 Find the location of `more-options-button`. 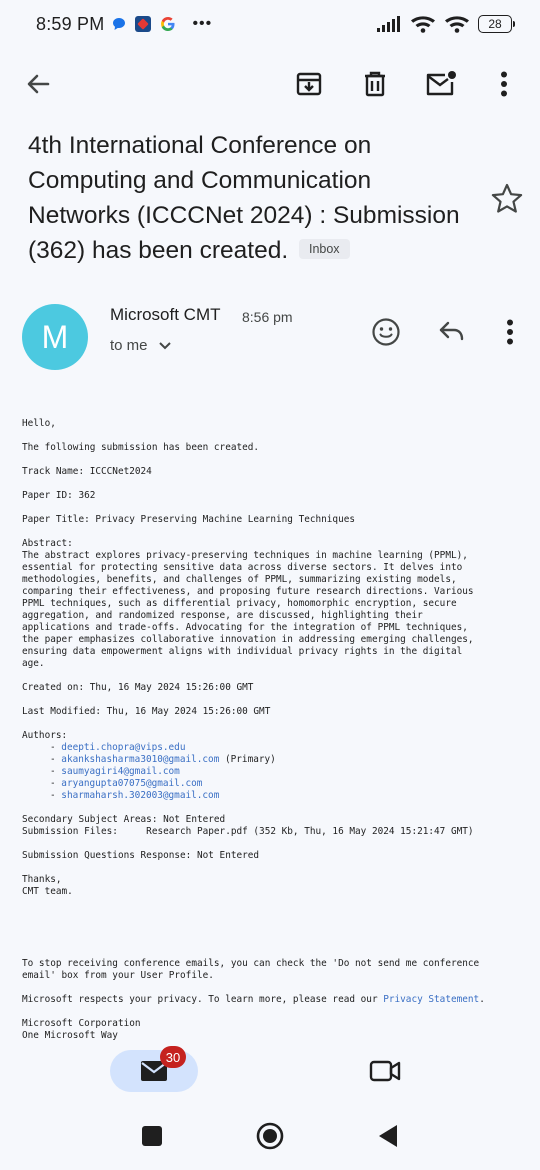

more-options-button is located at coordinates (504, 84).